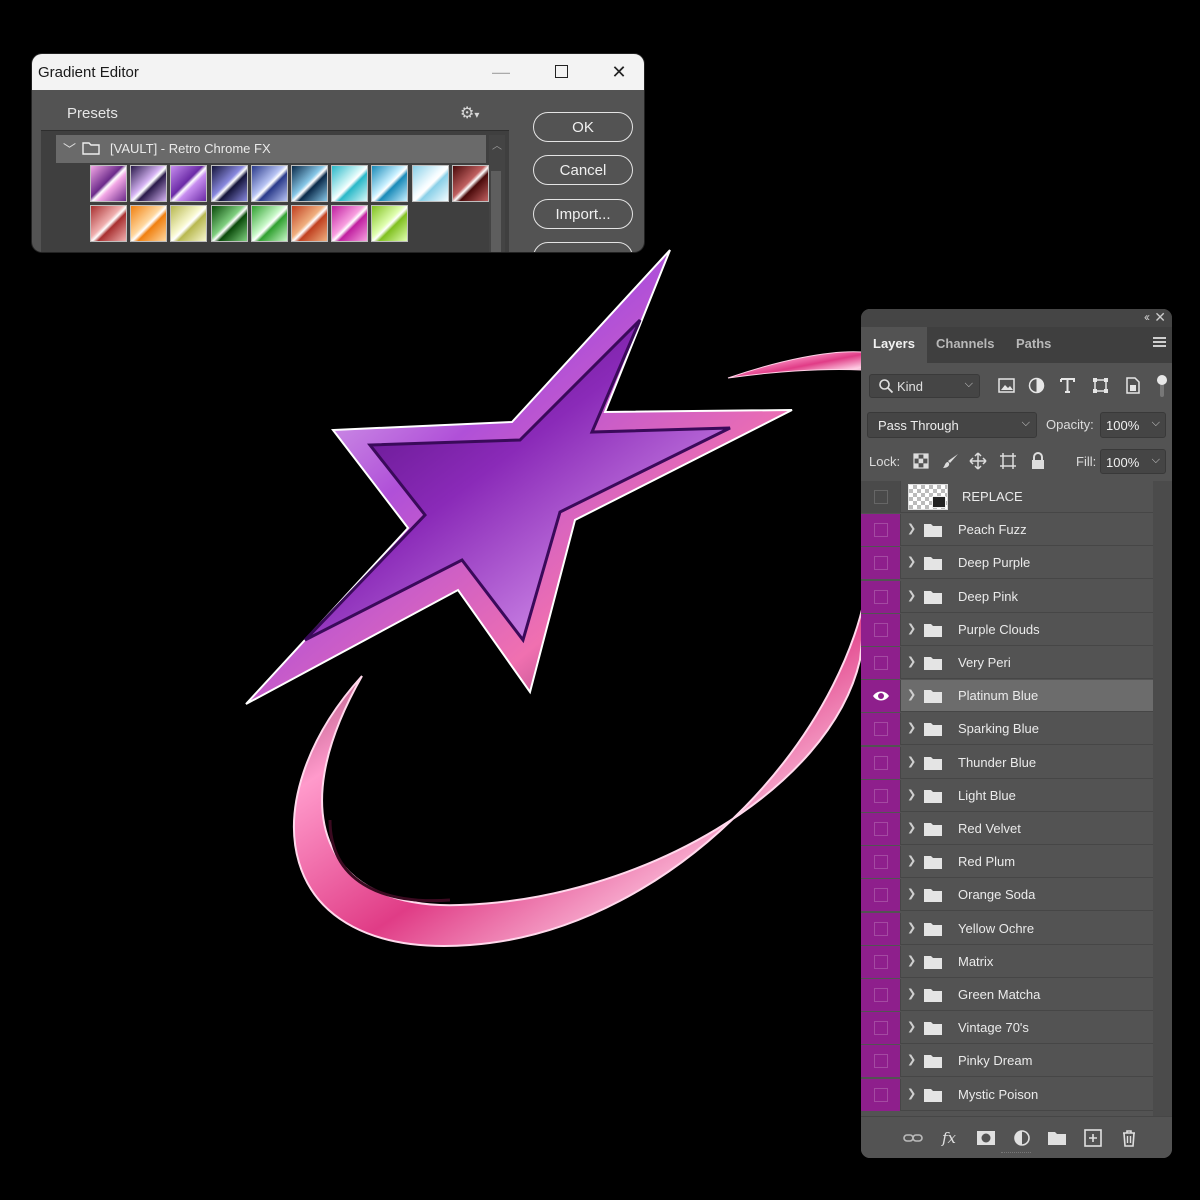 The image size is (1200, 1200). I want to click on lock-pixels-icon, so click(951, 461).